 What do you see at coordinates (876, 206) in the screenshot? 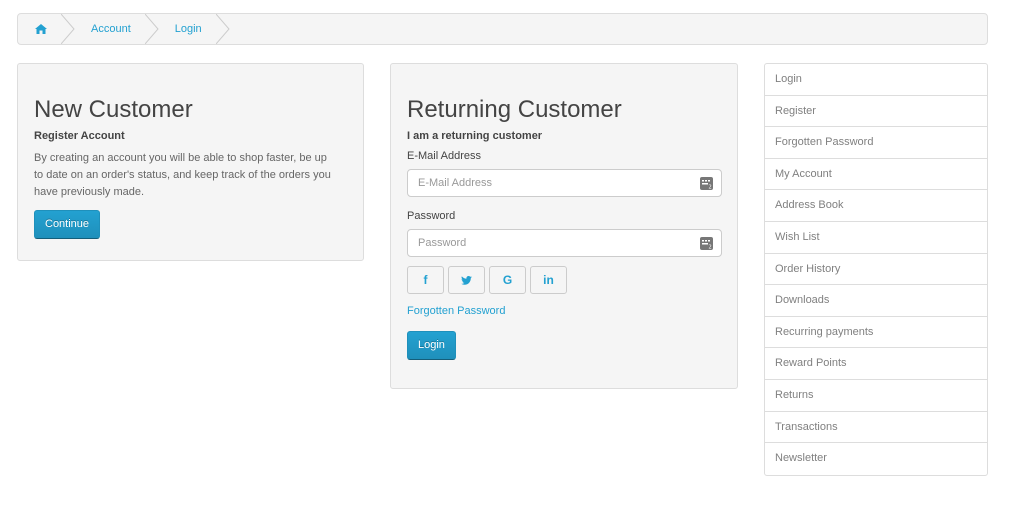
I see `sidebar-item-address-book: Address Book` at bounding box center [876, 206].